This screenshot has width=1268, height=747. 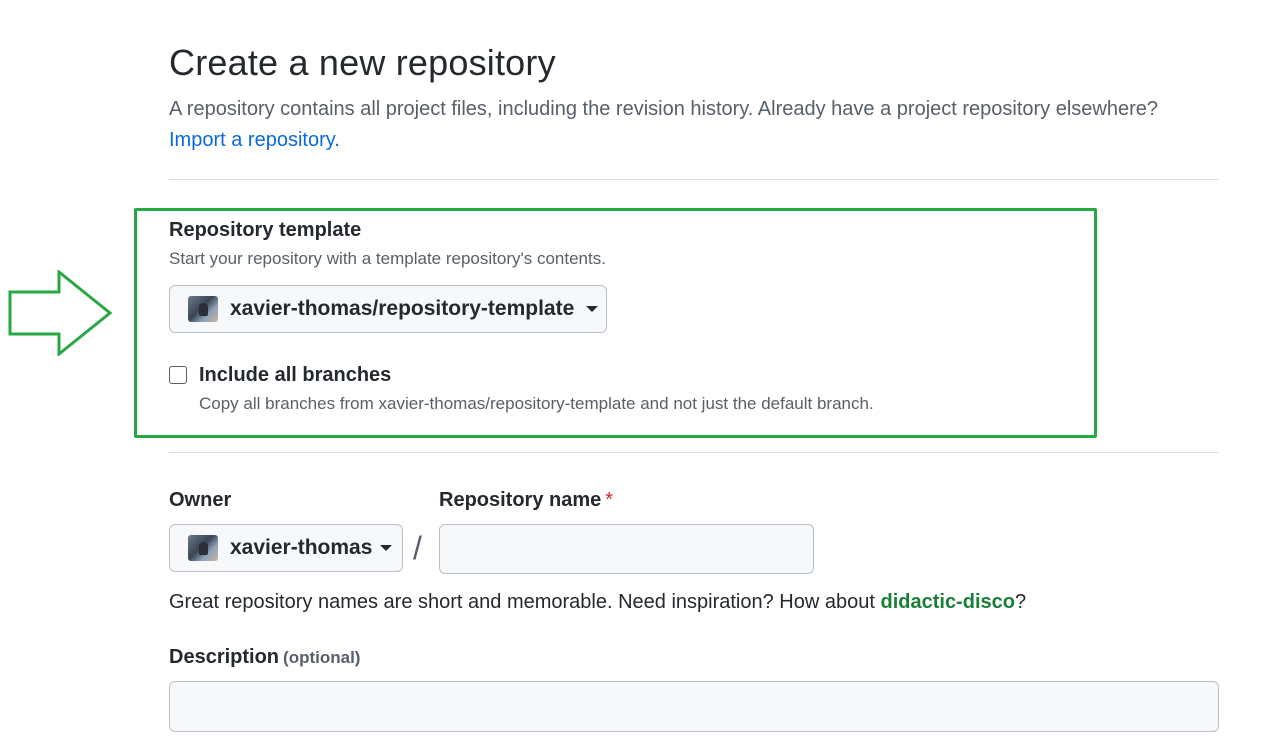 I want to click on include-all-branches-checkbox, so click(x=178, y=375).